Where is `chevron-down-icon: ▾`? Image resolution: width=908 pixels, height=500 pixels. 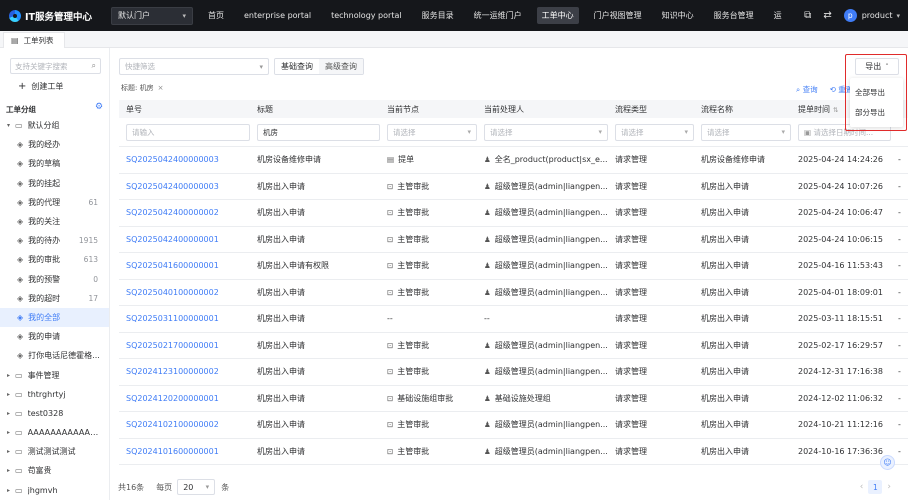
chevron-down-icon: ▾ is located at coordinates (898, 16).